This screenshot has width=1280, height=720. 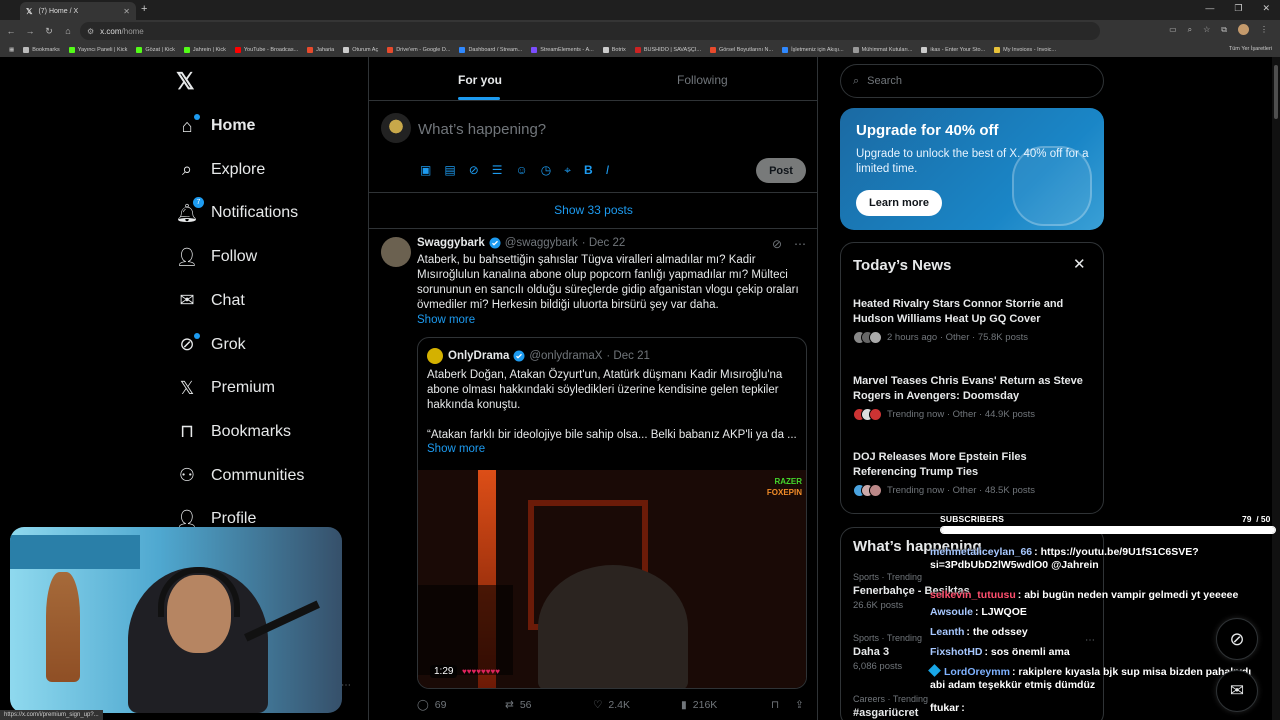 I want to click on tab-following: Following, so click(x=702, y=80).